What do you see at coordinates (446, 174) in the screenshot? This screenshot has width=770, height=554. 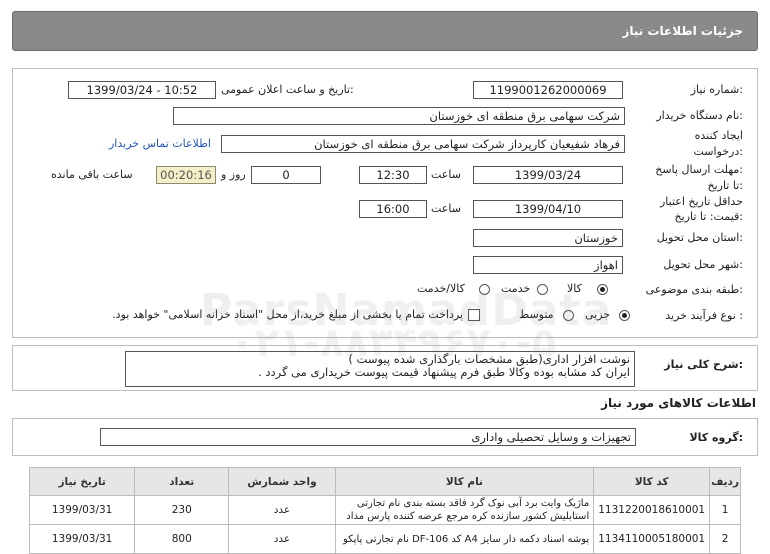 I see `reply-time-label: ساعت` at bounding box center [446, 174].